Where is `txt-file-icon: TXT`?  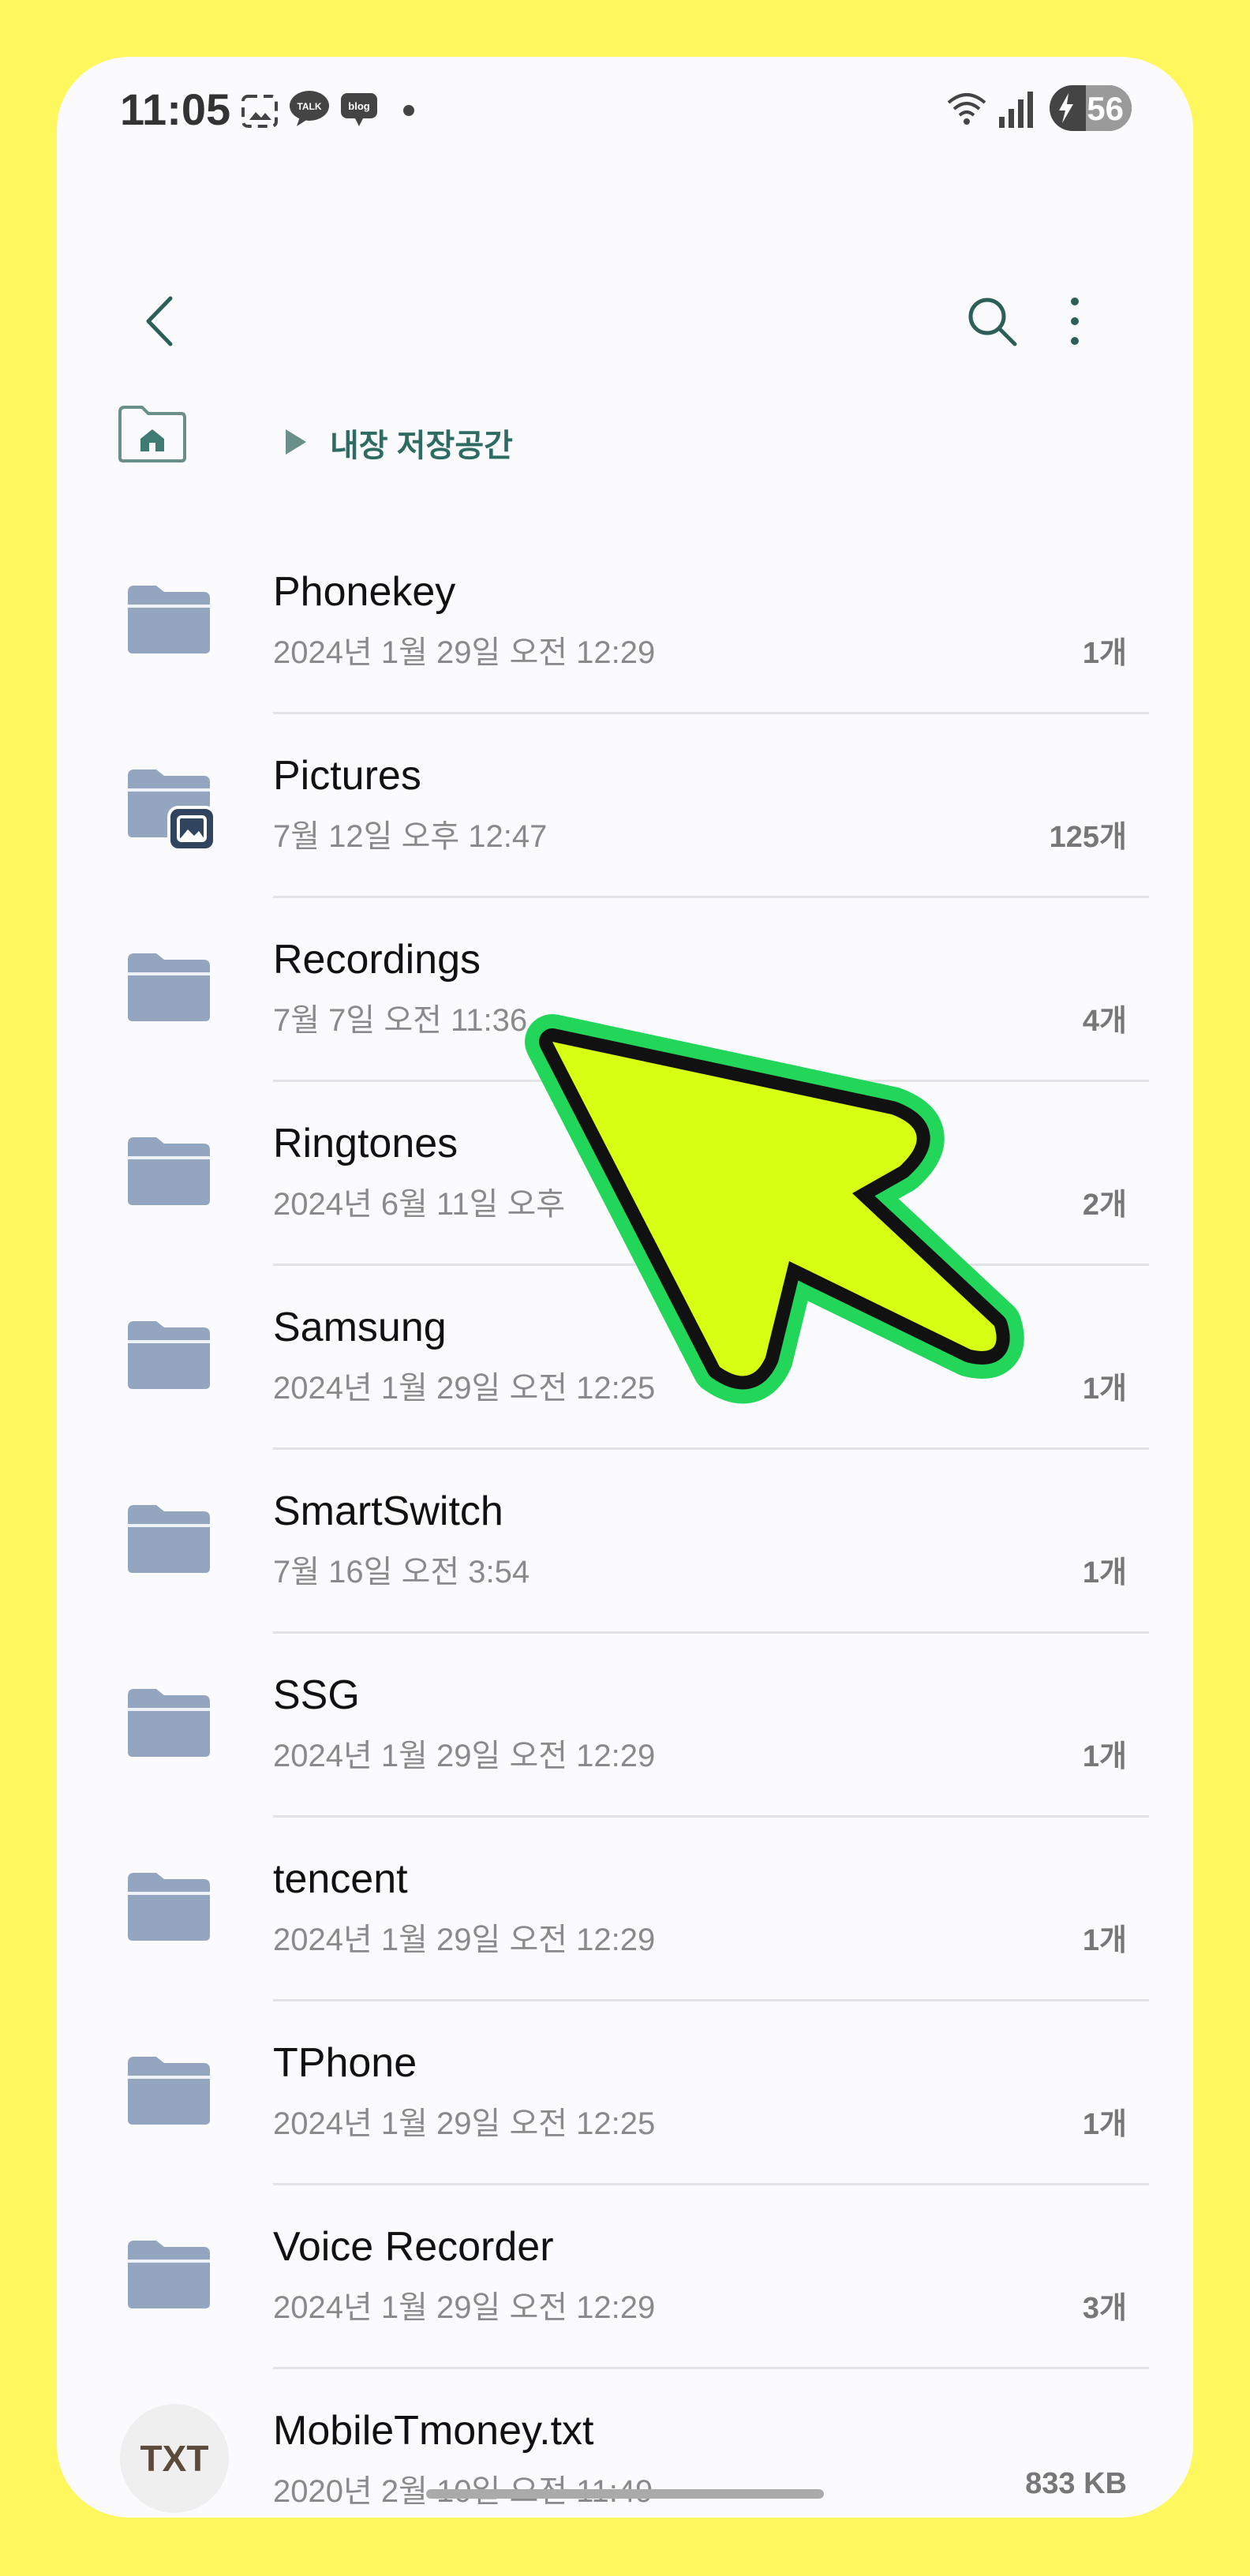 txt-file-icon: TXT is located at coordinates (175, 2458).